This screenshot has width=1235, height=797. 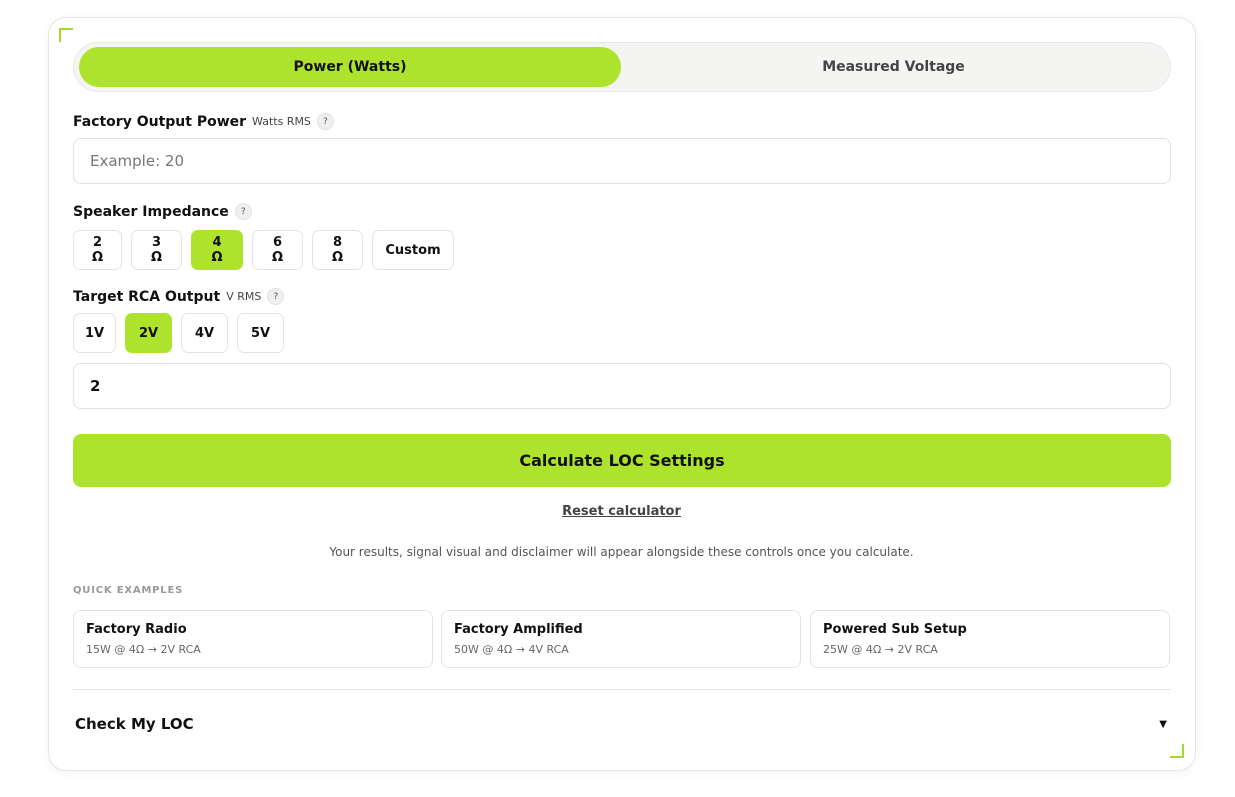 What do you see at coordinates (147, 296) in the screenshot?
I see `rca-label: Target RCA Output` at bounding box center [147, 296].